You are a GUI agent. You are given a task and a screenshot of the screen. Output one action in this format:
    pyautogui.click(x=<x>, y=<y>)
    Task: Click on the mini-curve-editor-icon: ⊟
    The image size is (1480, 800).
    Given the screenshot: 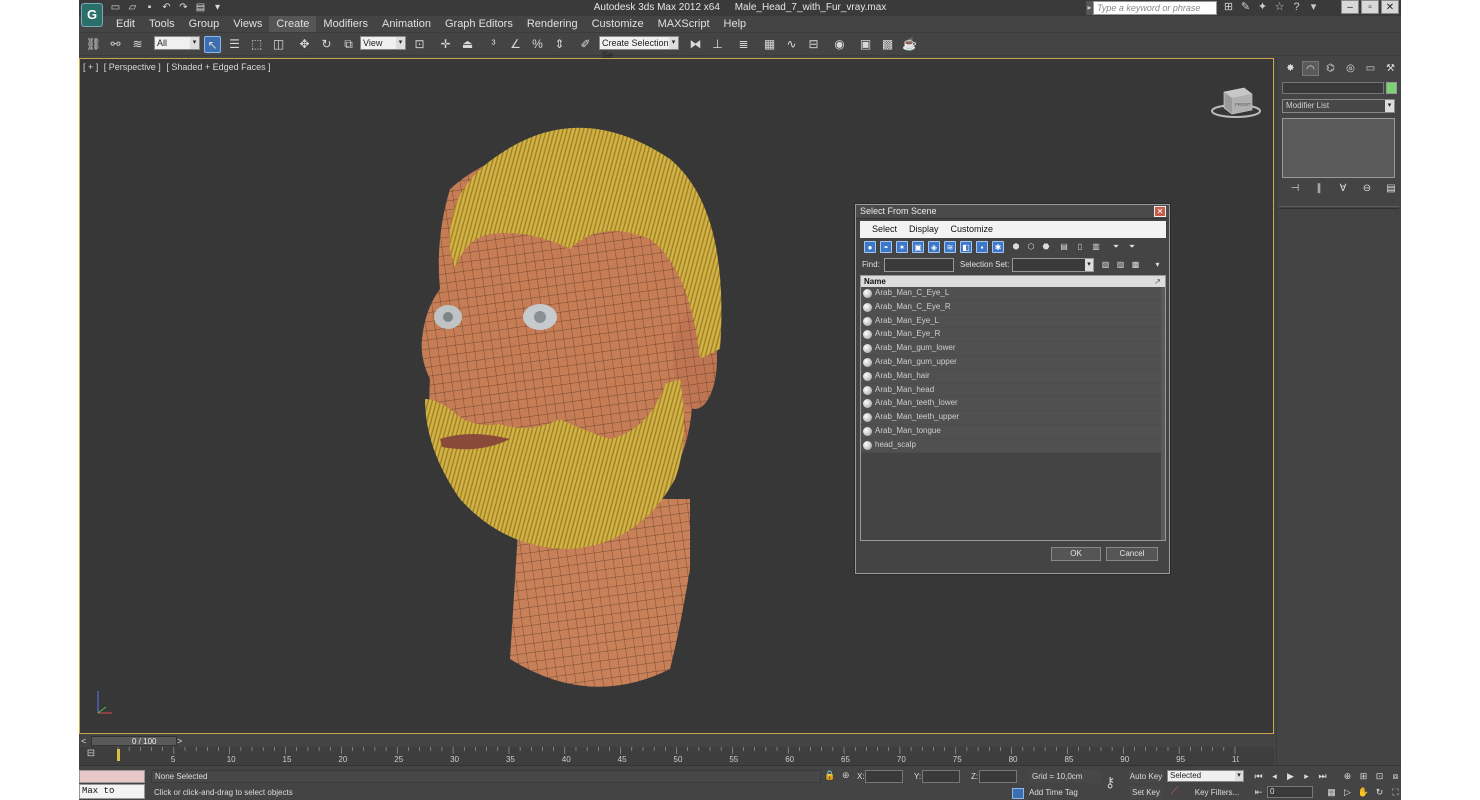 What is the action you would take?
    pyautogui.click(x=91, y=755)
    